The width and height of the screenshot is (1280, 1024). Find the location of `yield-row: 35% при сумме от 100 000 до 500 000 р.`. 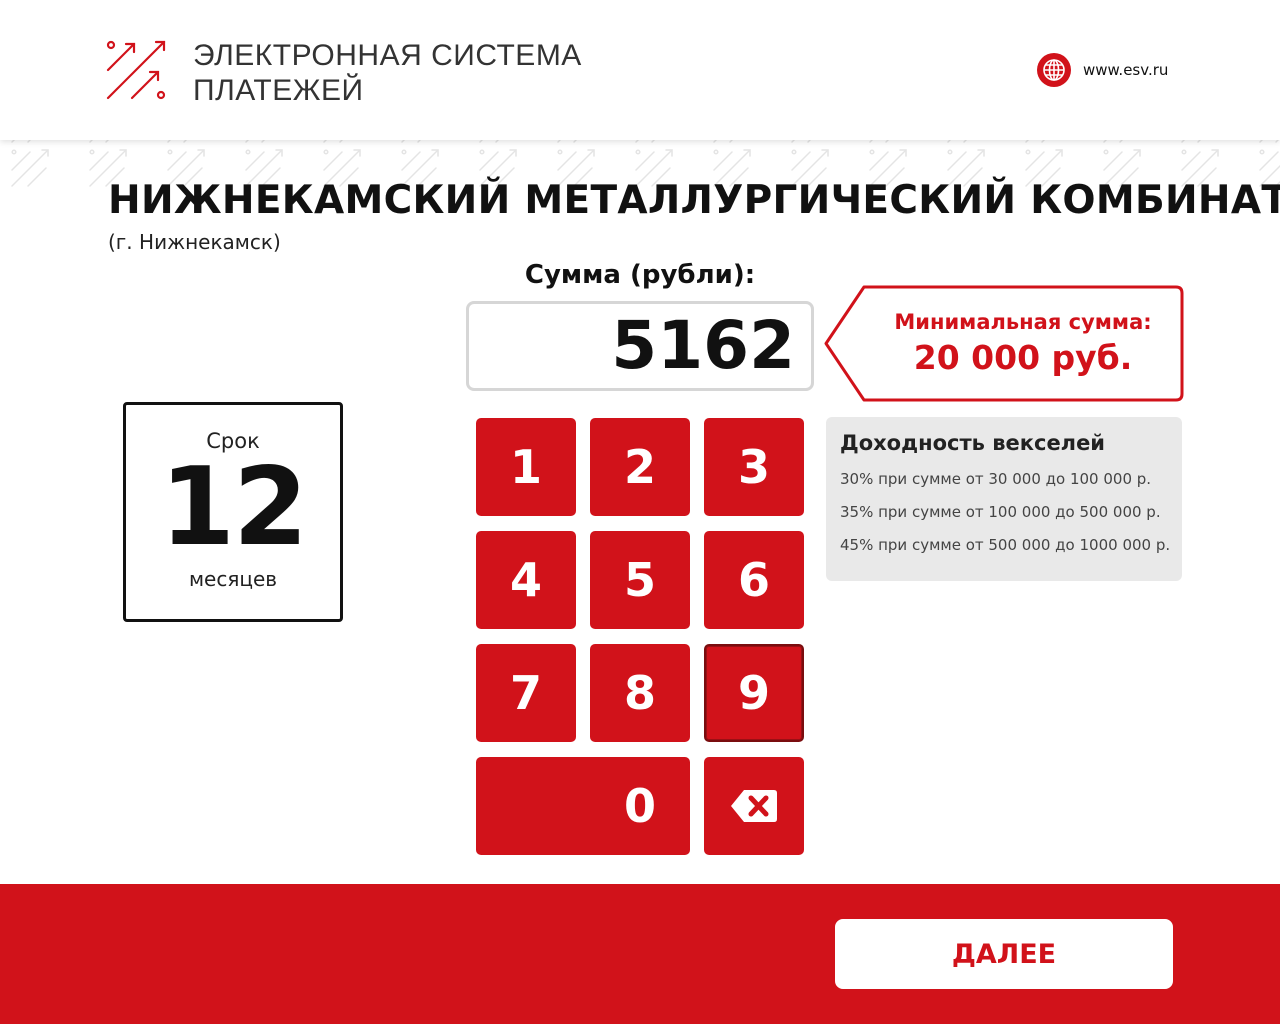

yield-row: 35% при сумме от 100 000 до 500 000 р. is located at coordinates (1000, 512).